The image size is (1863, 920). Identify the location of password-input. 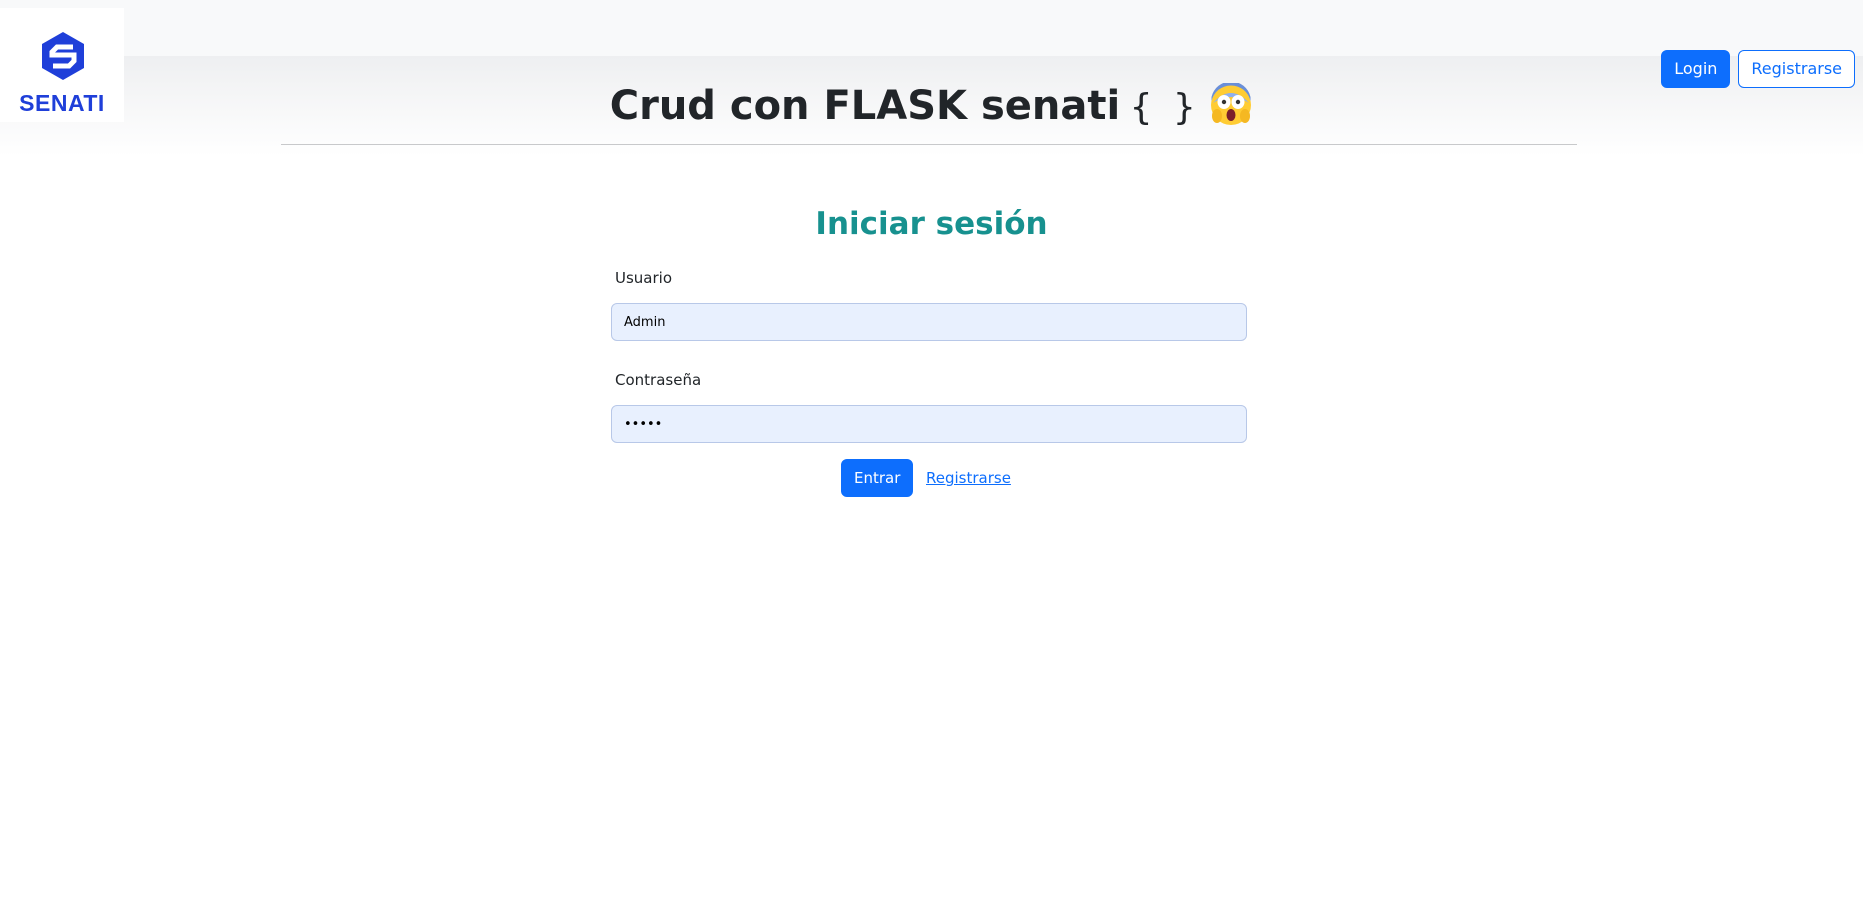
(929, 424).